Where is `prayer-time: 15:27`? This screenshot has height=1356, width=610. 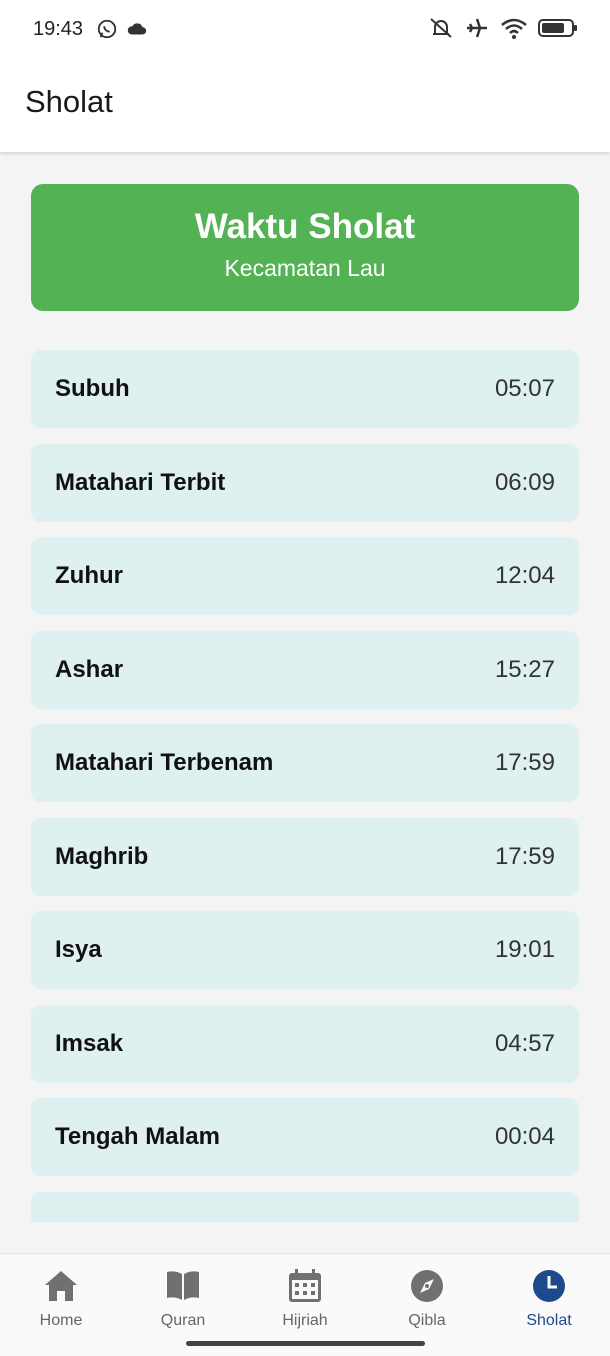
prayer-time: 15:27 is located at coordinates (524, 669).